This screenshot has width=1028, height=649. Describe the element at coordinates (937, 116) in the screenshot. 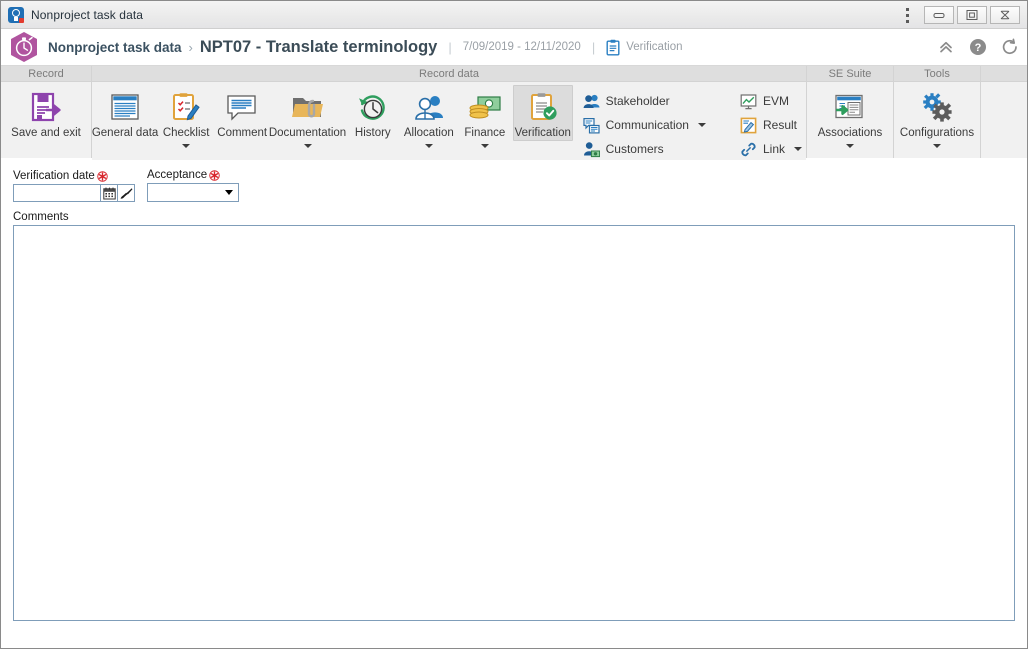

I see `configurations-button: Configurations` at that location.